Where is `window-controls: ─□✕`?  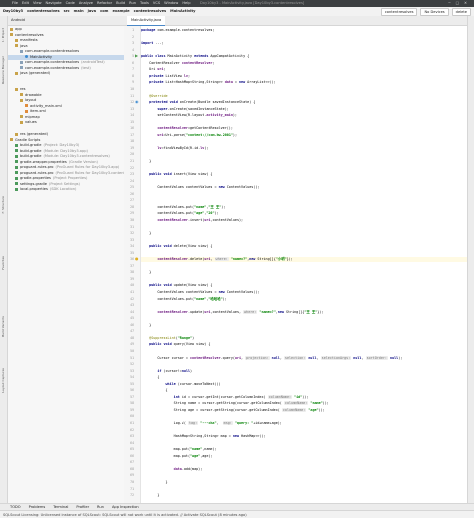 window-controls: ─□✕ is located at coordinates (460, 3).